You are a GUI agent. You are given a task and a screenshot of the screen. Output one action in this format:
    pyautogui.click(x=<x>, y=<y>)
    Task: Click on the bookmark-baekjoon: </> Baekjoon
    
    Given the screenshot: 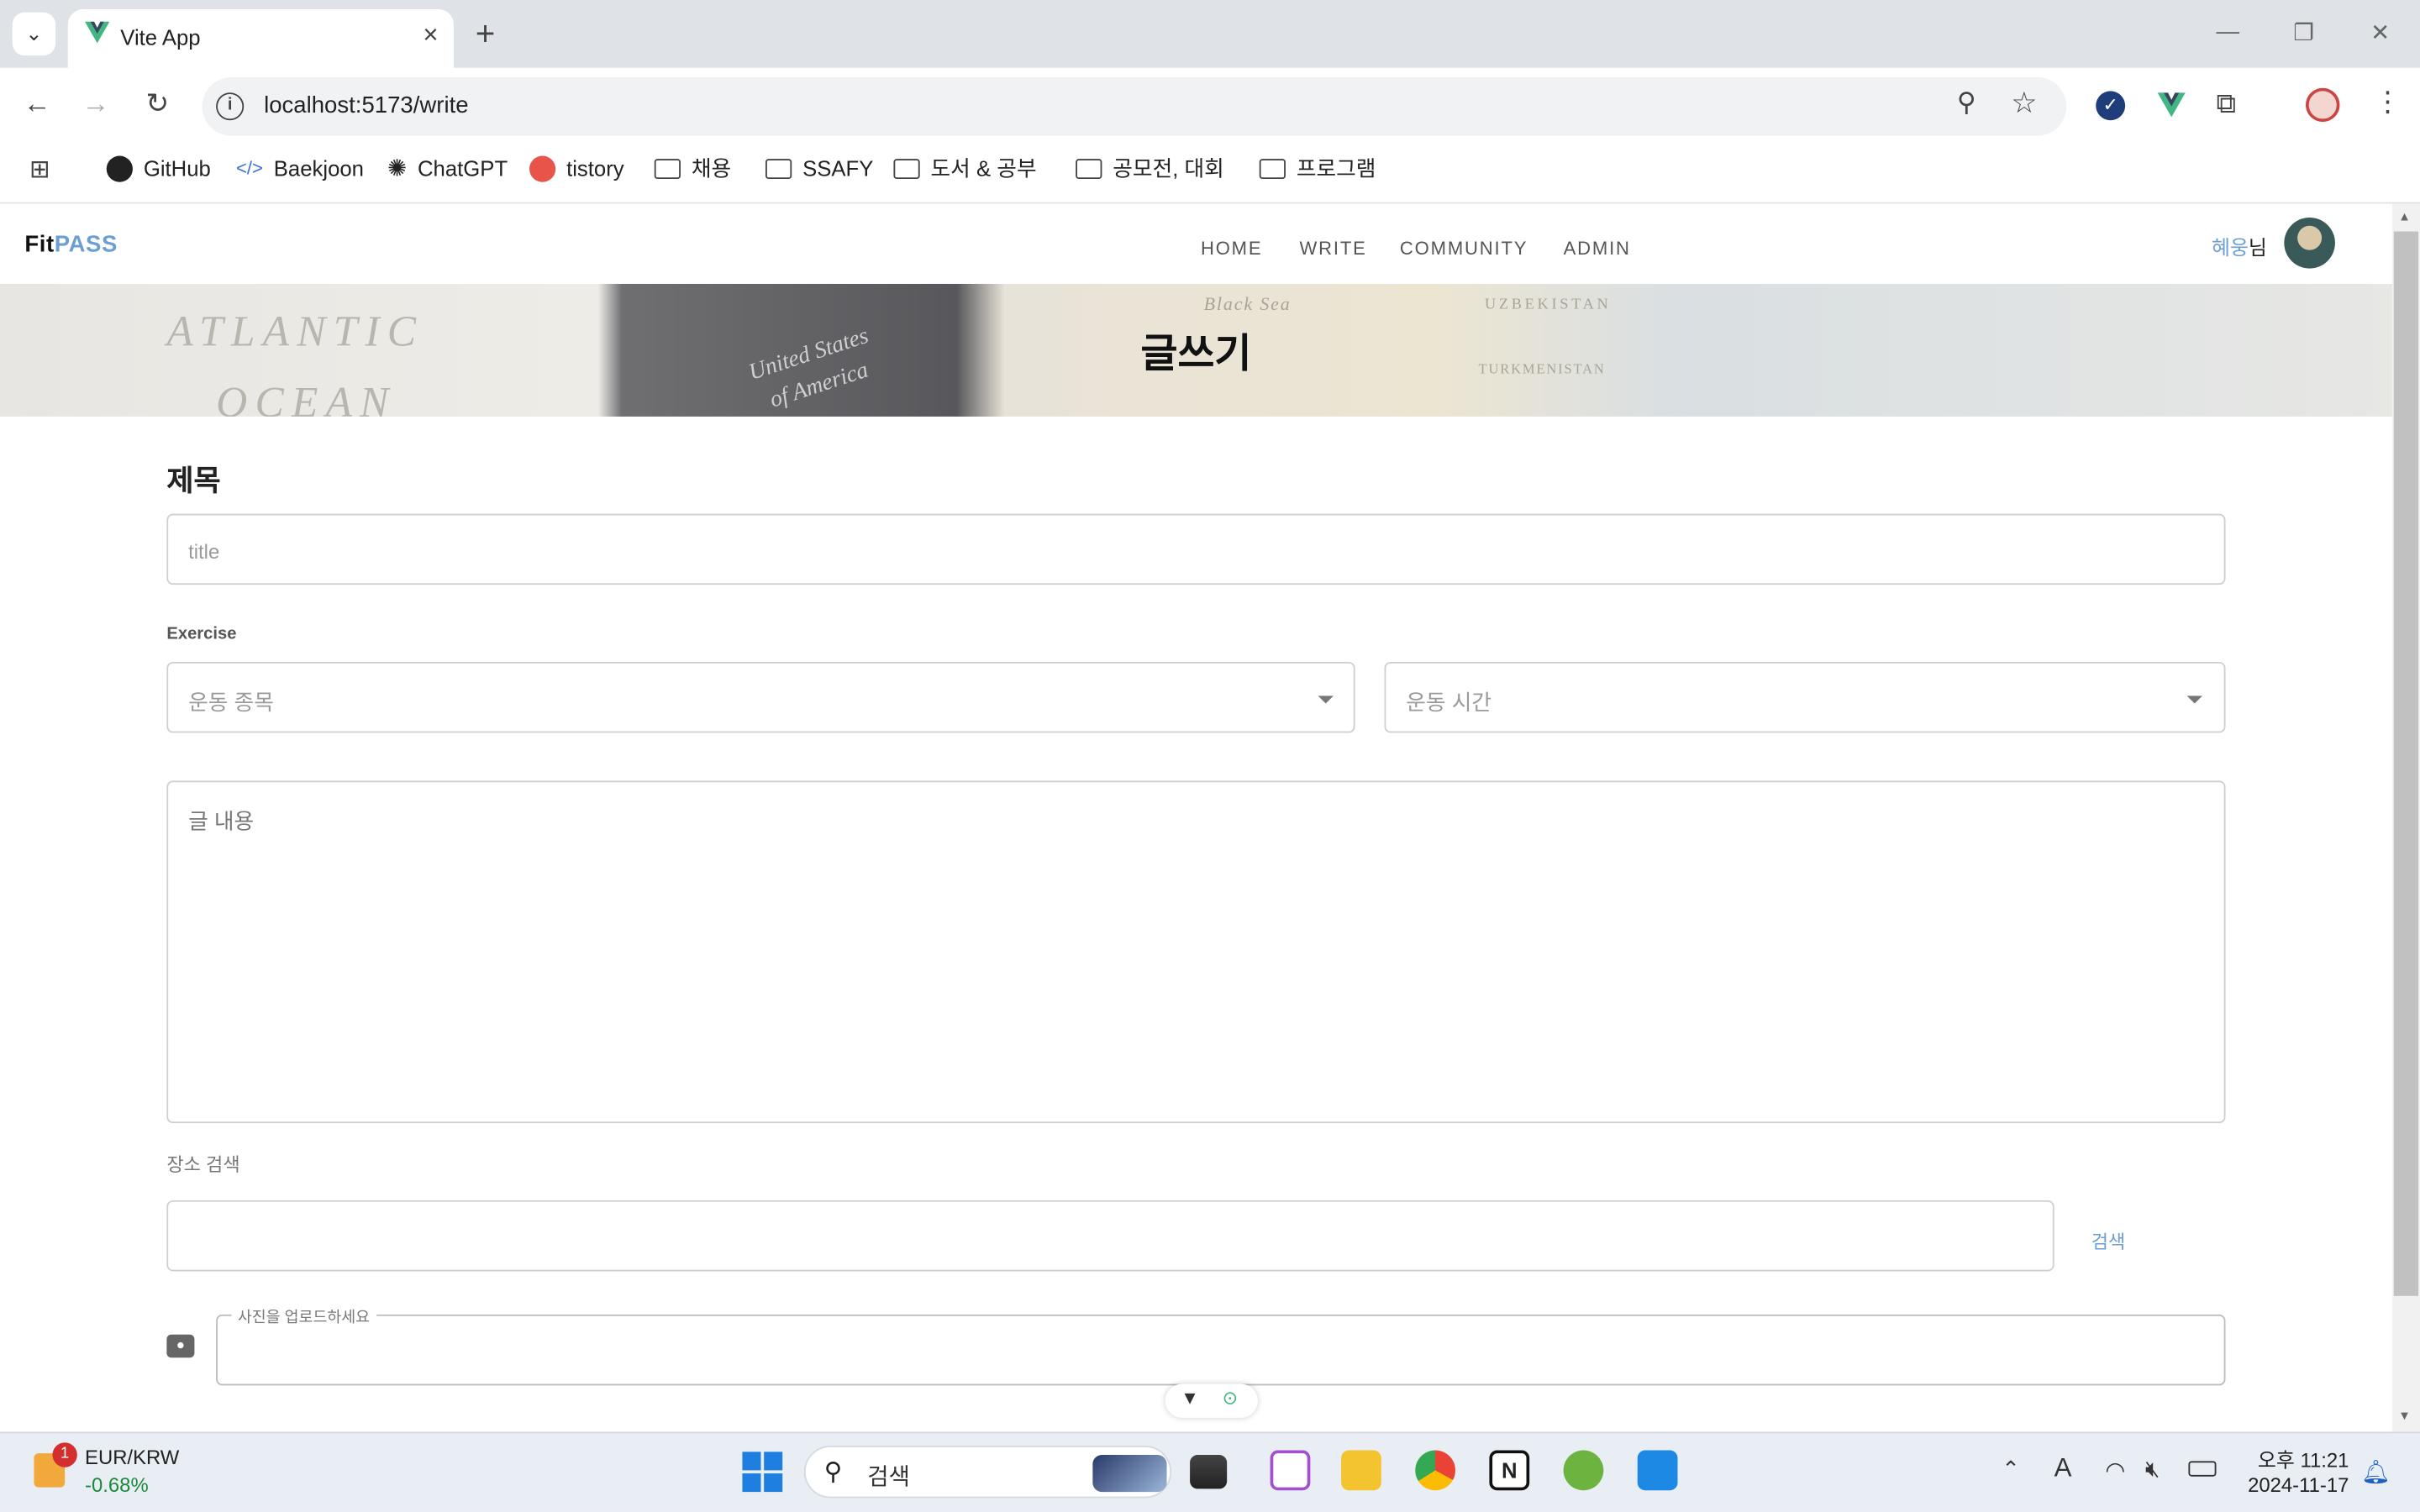 What is the action you would take?
    pyautogui.click(x=300, y=168)
    